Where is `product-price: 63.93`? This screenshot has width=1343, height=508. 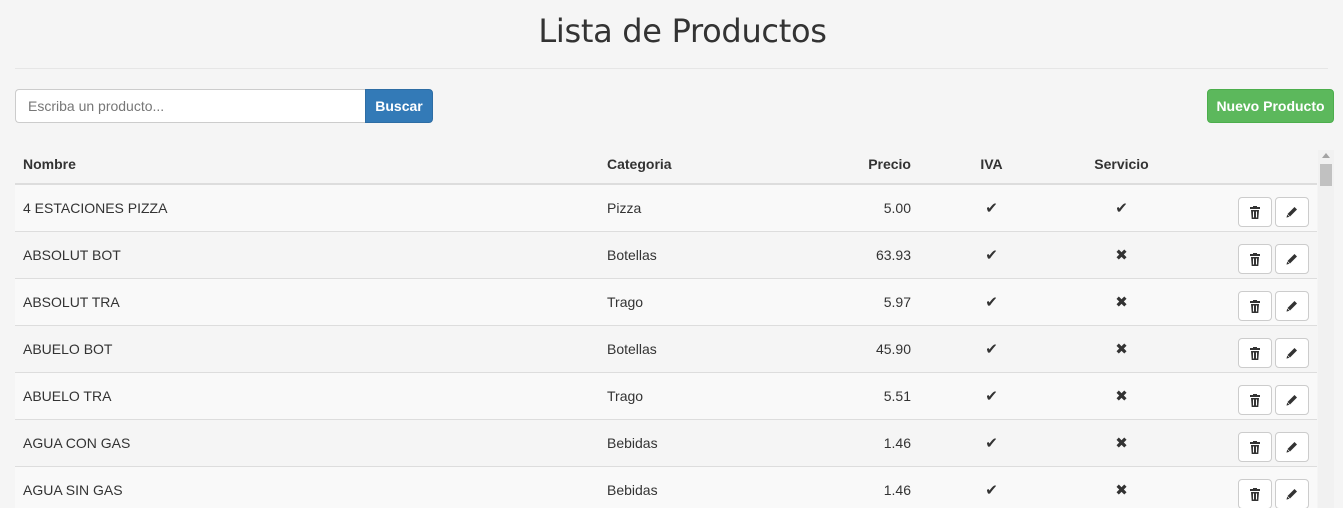
product-price: 63.93 is located at coordinates (869, 254).